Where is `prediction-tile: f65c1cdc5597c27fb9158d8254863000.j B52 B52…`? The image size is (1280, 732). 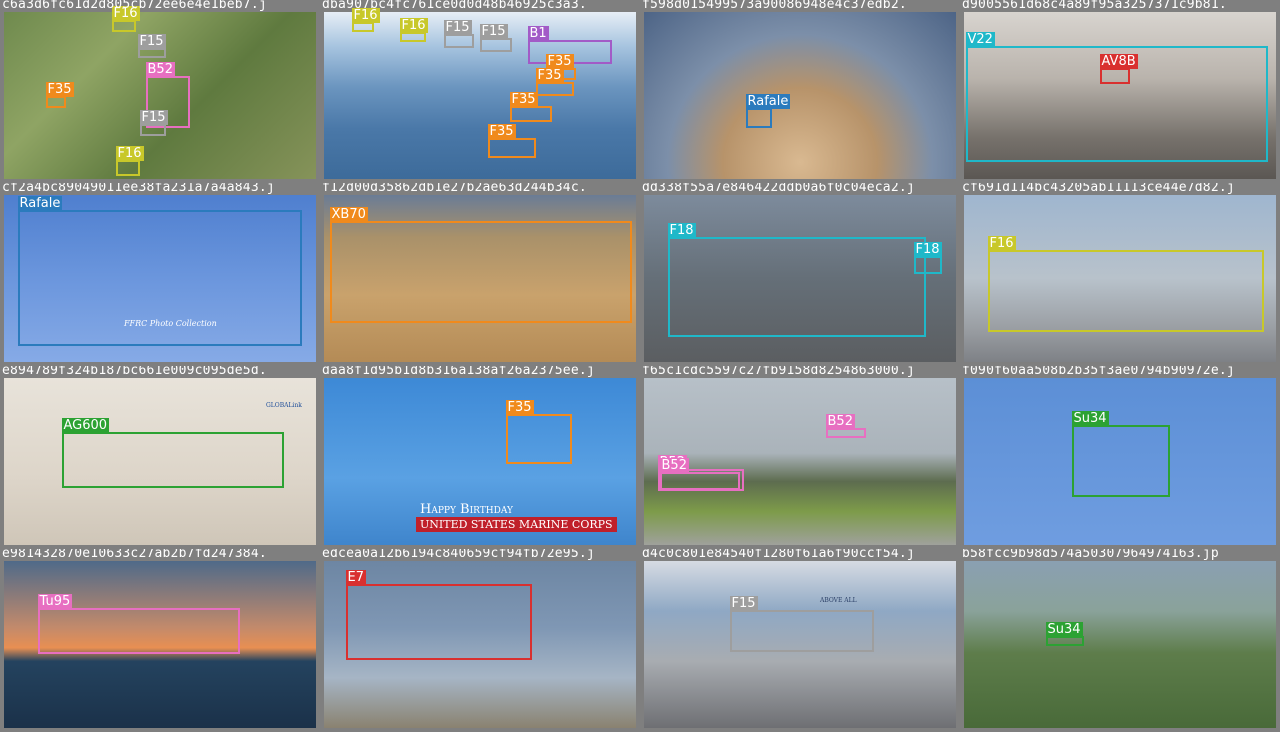 prediction-tile: f65c1cdc5597c27fb9158d8254863000.j B52 B52… is located at coordinates (800, 457).